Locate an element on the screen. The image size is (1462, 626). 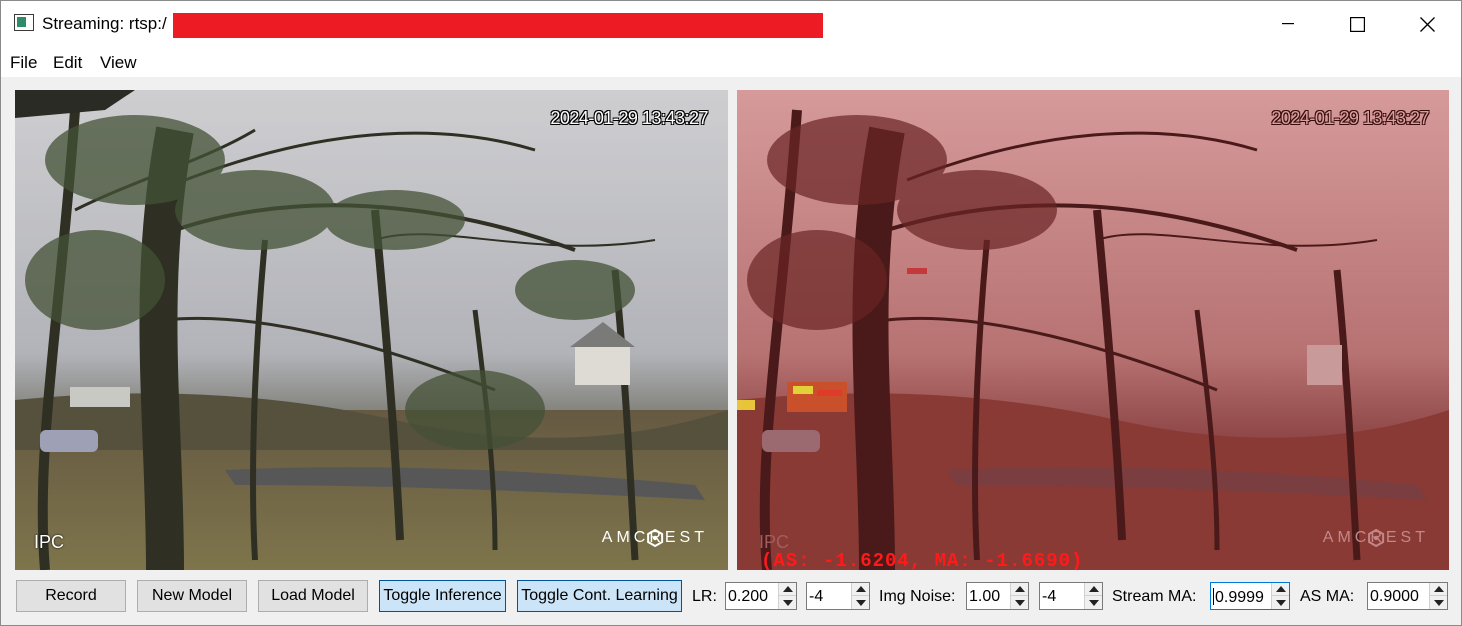
minimize-button is located at coordinates (1288, 24).